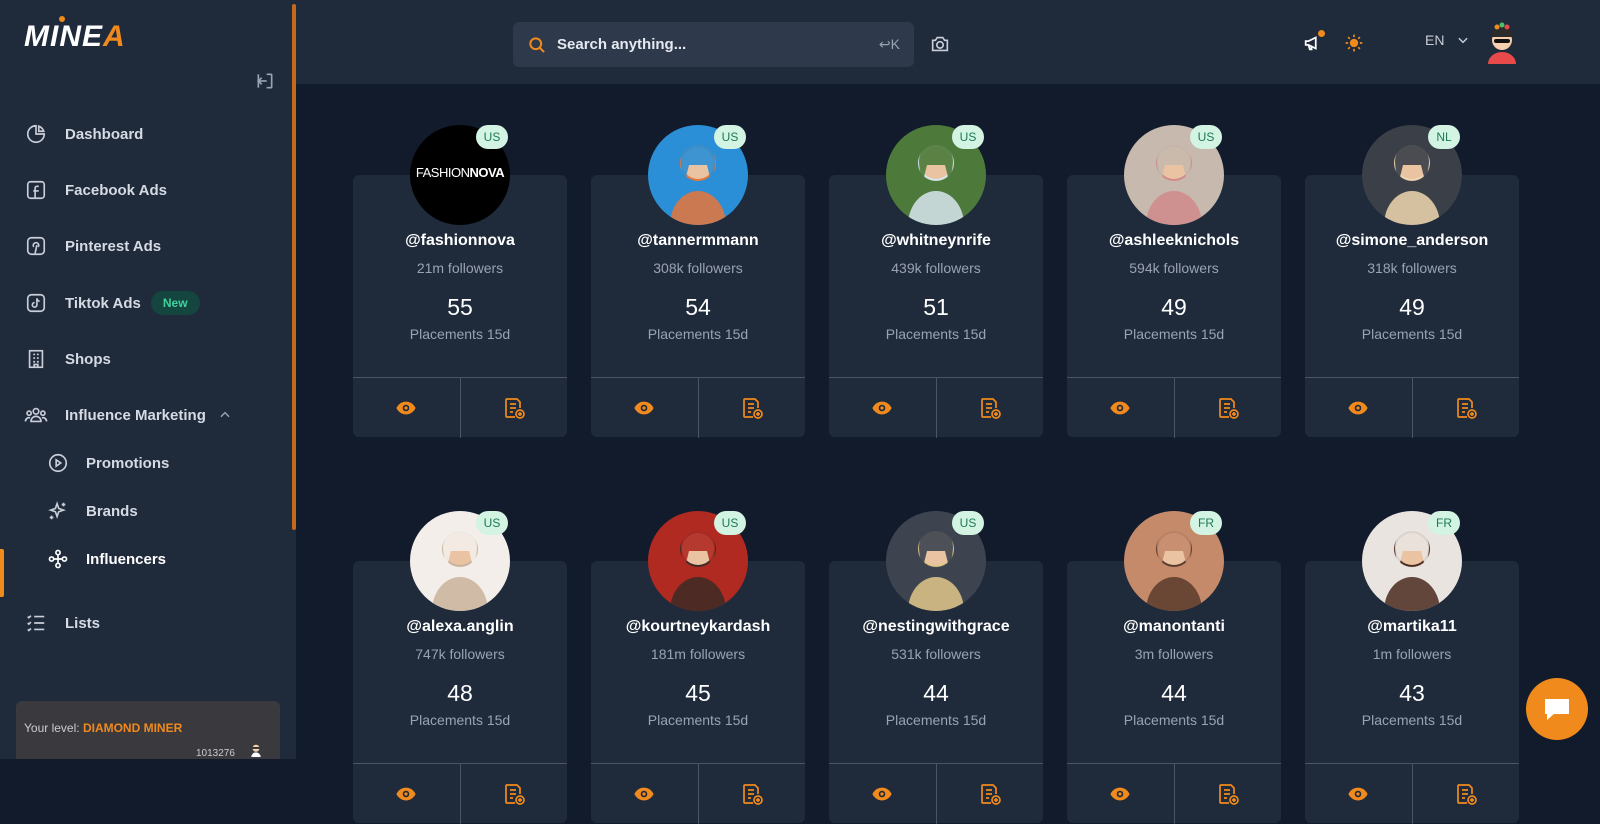 The height and width of the screenshot is (824, 1600). What do you see at coordinates (103, 728) in the screenshot?
I see `level-label: Your level: DIAMOND MINER` at bounding box center [103, 728].